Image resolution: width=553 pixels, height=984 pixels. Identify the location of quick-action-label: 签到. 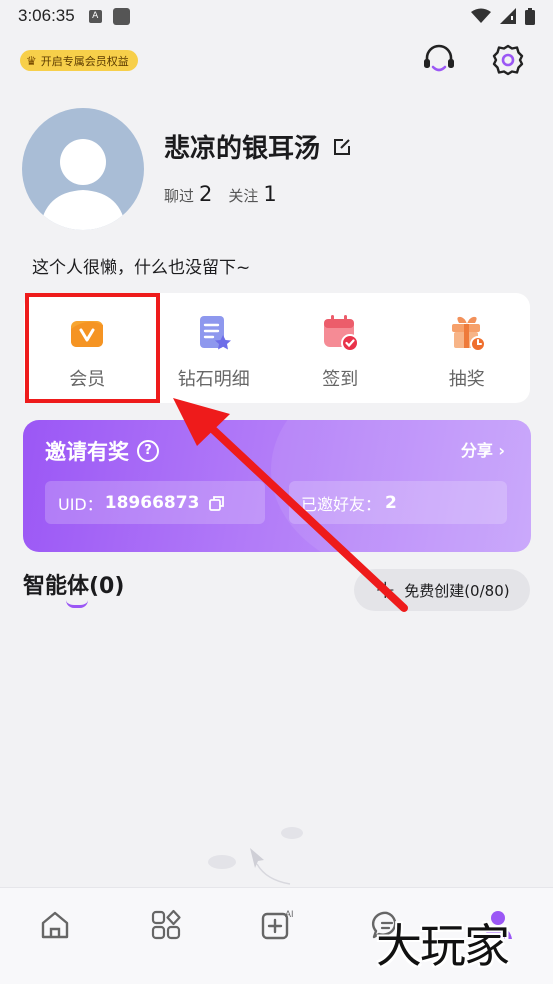
(340, 379).